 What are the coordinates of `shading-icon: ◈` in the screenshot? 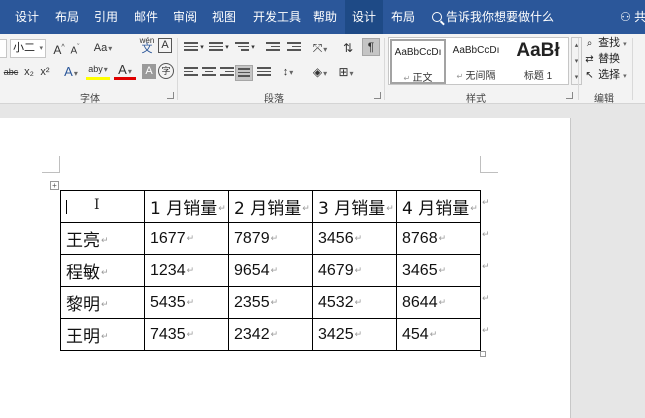 It's located at (320, 72).